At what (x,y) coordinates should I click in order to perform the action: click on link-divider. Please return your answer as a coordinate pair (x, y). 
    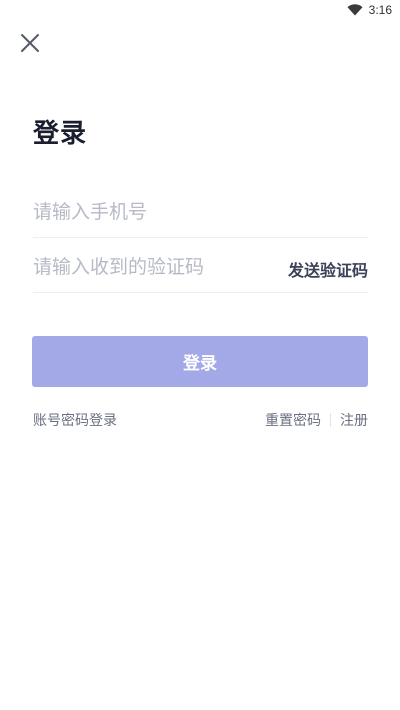
    Looking at the image, I should click on (330, 420).